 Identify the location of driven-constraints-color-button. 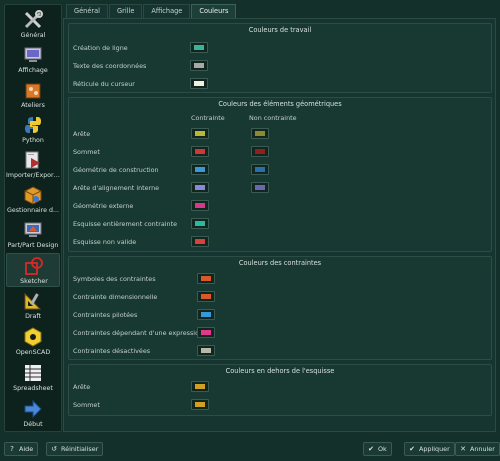
(206, 314).